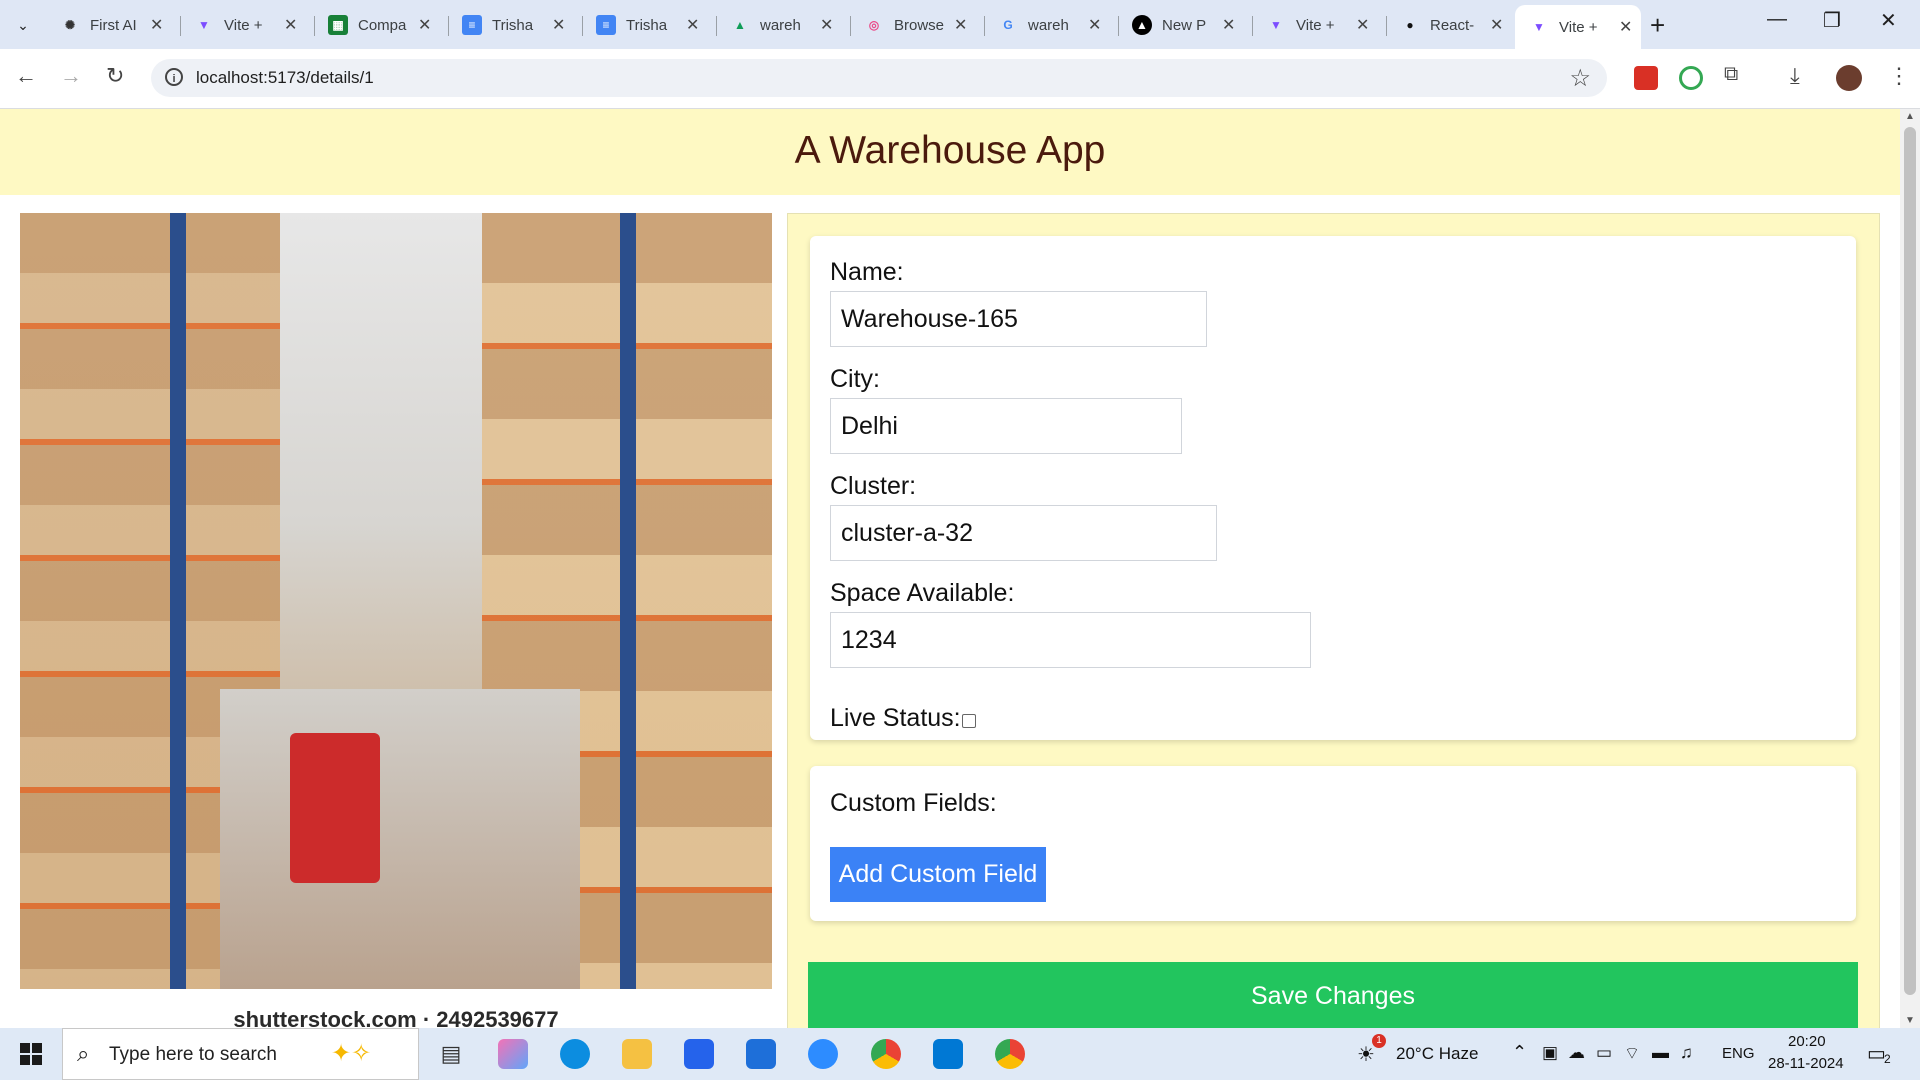  I want to click on taskbar-search-box: ⌕ Type here to search ✦✧, so click(240, 1054).